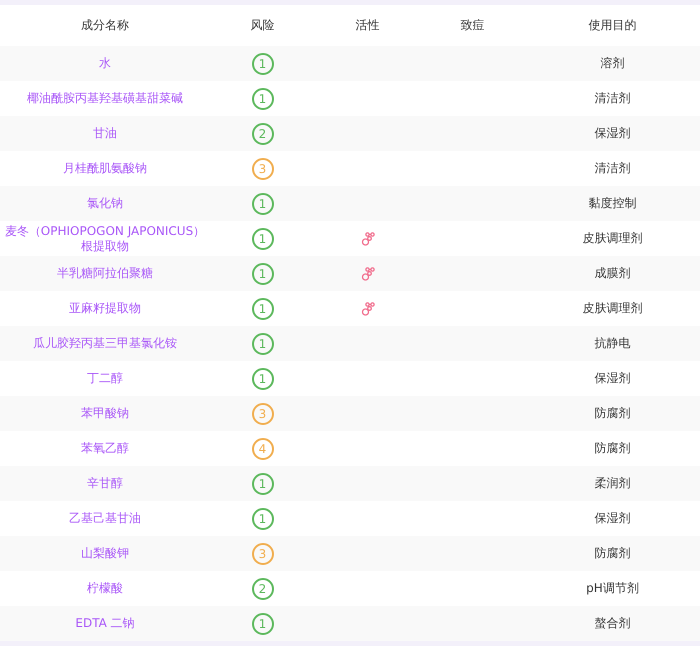 This screenshot has width=700, height=646. Describe the element at coordinates (612, 588) in the screenshot. I see `purpose-text: pH调节剂` at that location.